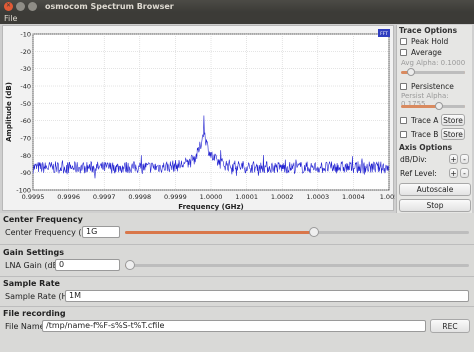  I want to click on ref-level-plus-button: +, so click(453, 173).